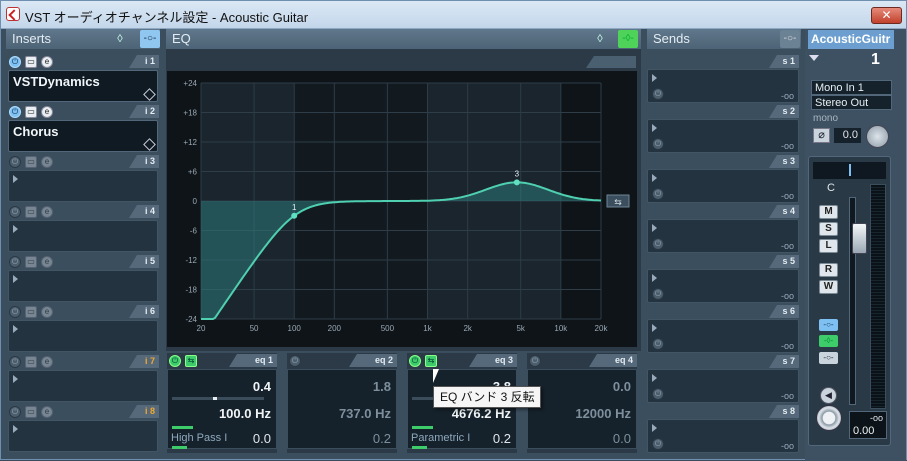 The image size is (907, 461). What do you see at coordinates (245, 413) in the screenshot?
I see `eq-band-frequency: 100.0 Hz` at bounding box center [245, 413].